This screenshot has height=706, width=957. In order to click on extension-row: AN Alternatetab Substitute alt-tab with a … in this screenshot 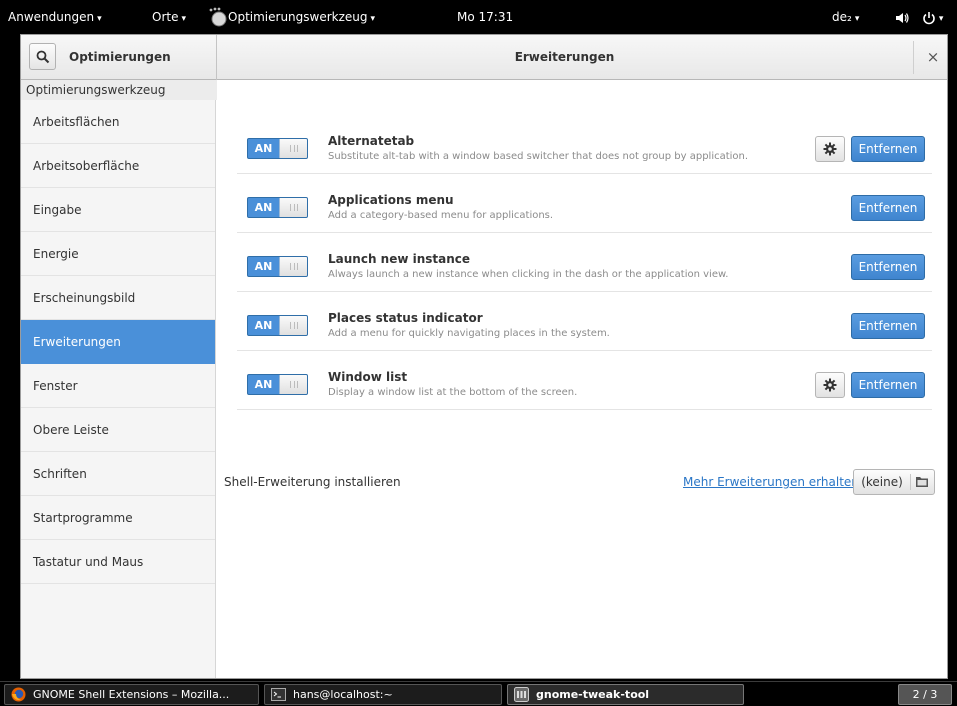, I will do `click(584, 144)`.